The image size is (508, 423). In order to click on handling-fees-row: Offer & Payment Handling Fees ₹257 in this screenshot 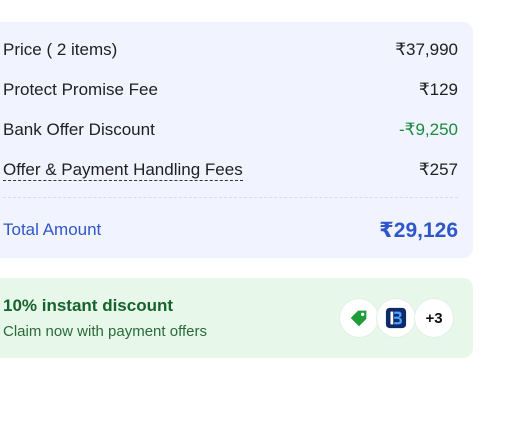, I will do `click(230, 170)`.